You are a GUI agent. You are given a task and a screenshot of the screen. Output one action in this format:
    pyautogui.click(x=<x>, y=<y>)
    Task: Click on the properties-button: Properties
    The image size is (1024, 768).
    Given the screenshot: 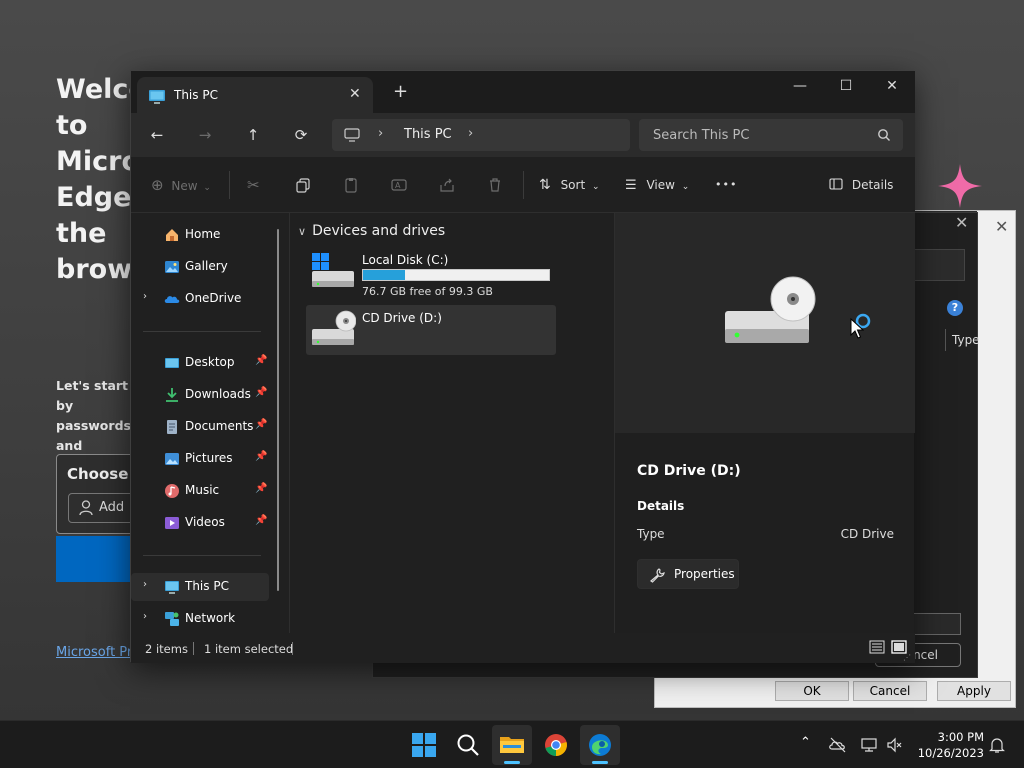 What is the action you would take?
    pyautogui.click(x=688, y=574)
    